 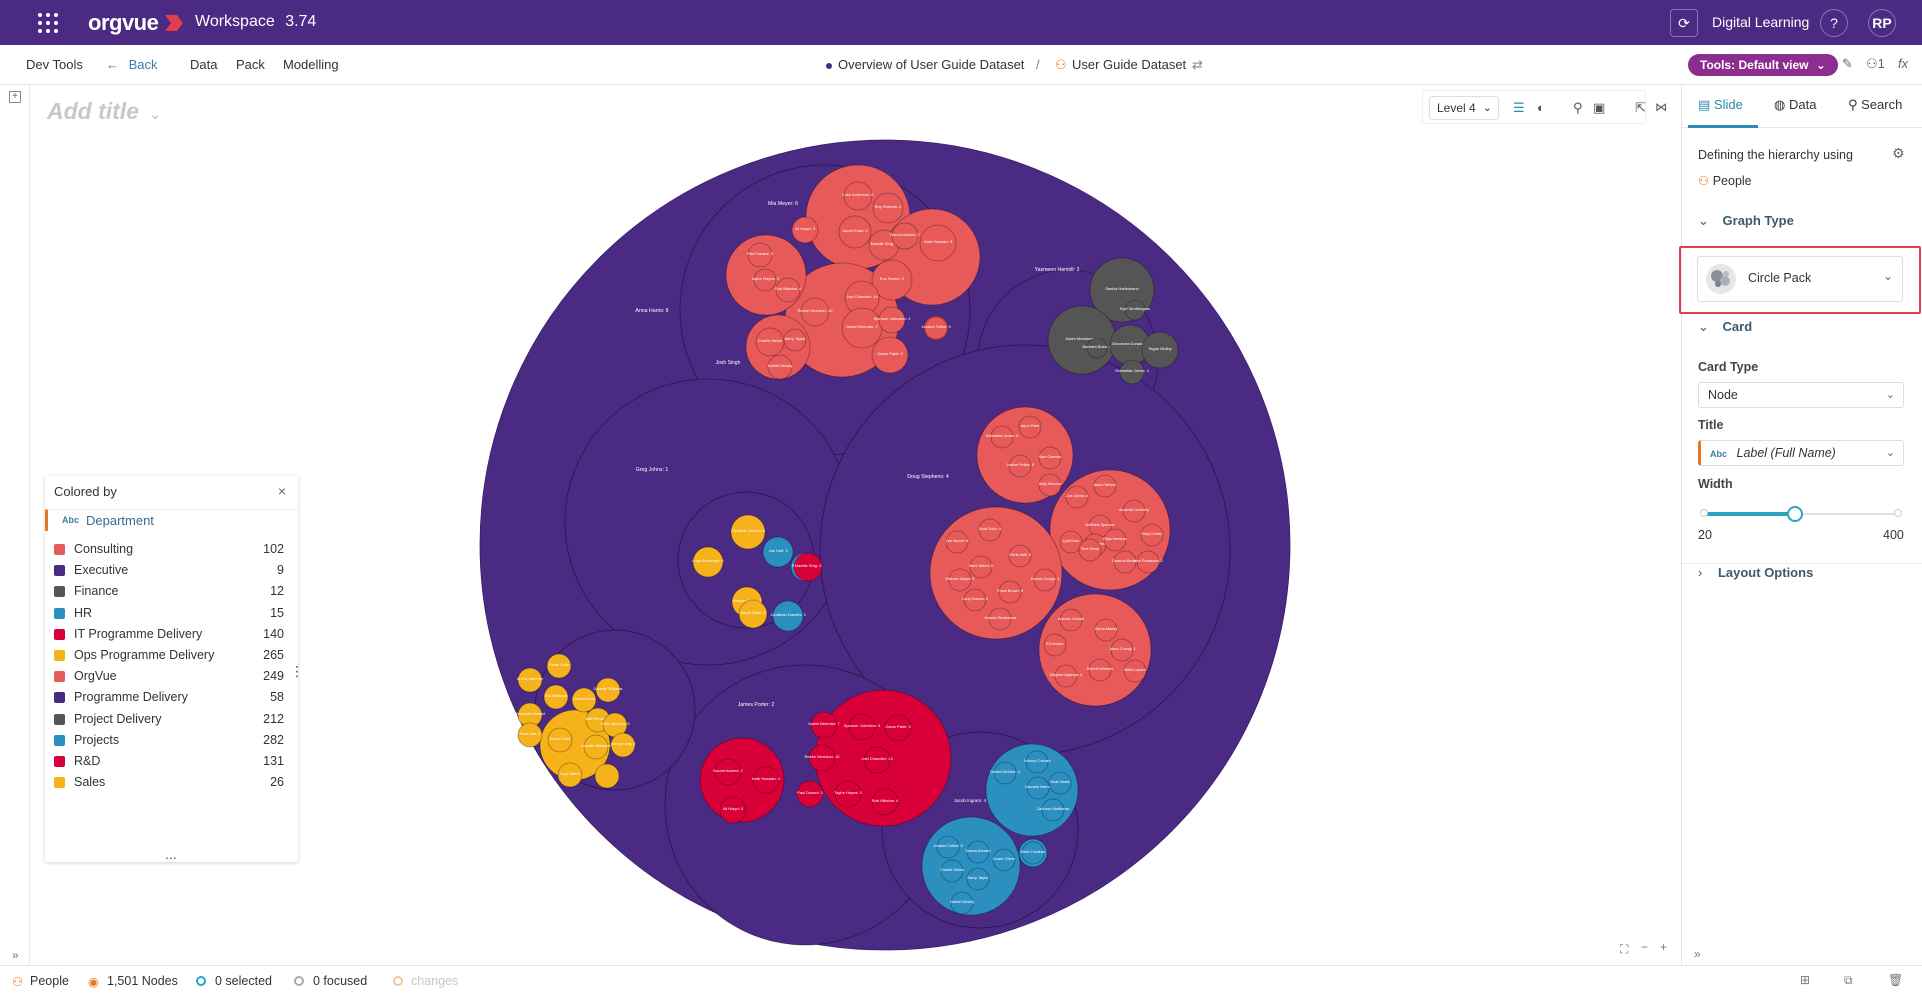 What do you see at coordinates (1898, 153) in the screenshot?
I see `gear-icon: ⚙` at bounding box center [1898, 153].